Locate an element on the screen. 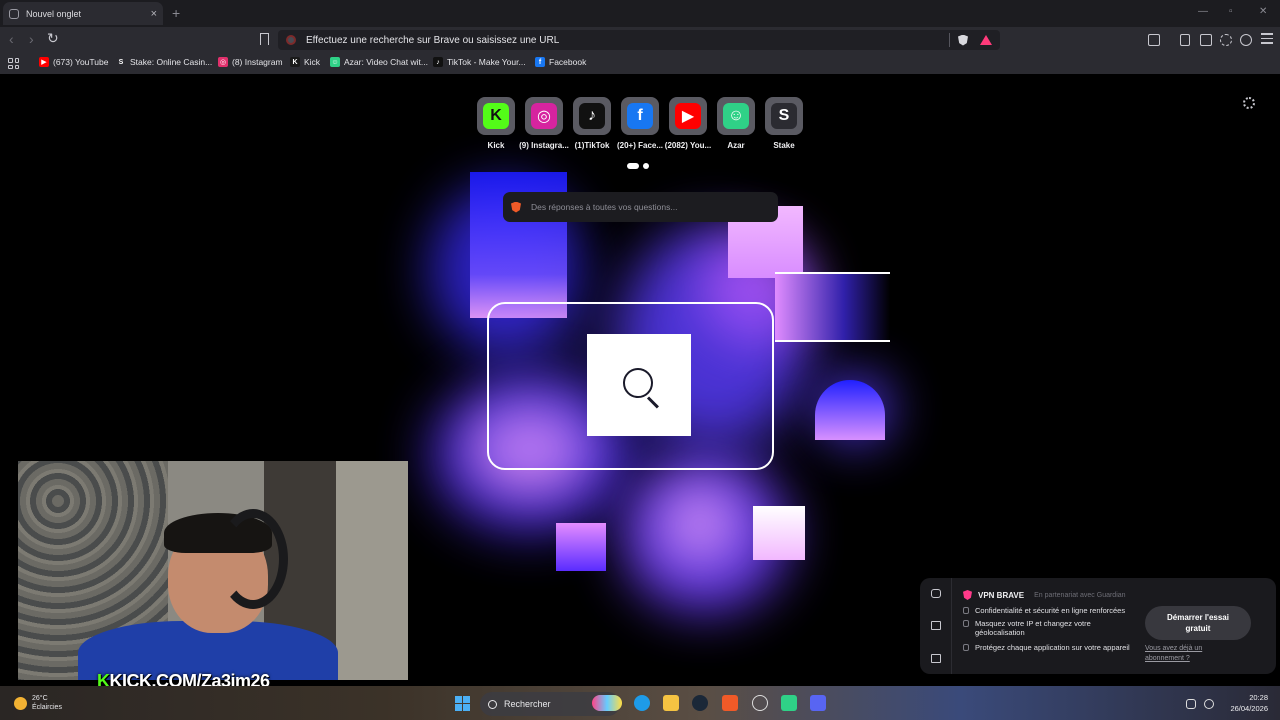 Image resolution: width=1280 pixels, height=720 pixels. close-tab-icon: × is located at coordinates (154, 14).